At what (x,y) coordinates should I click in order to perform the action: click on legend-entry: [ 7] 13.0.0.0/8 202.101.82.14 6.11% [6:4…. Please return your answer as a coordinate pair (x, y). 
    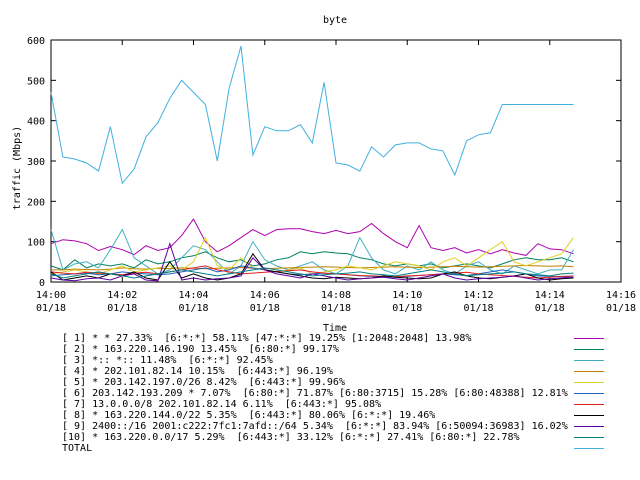
    Looking at the image, I should click on (347, 404).